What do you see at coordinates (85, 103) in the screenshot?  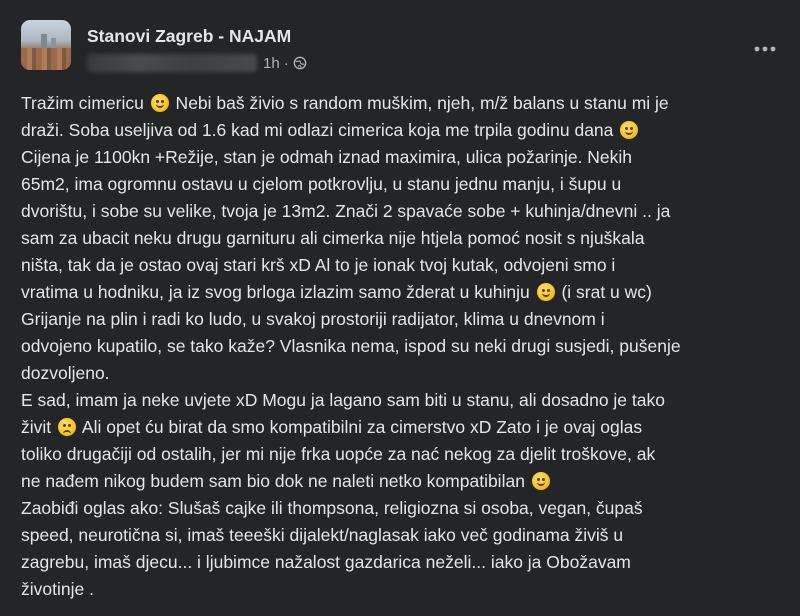 I see `post-text-segment: Tražim cimericu` at bounding box center [85, 103].